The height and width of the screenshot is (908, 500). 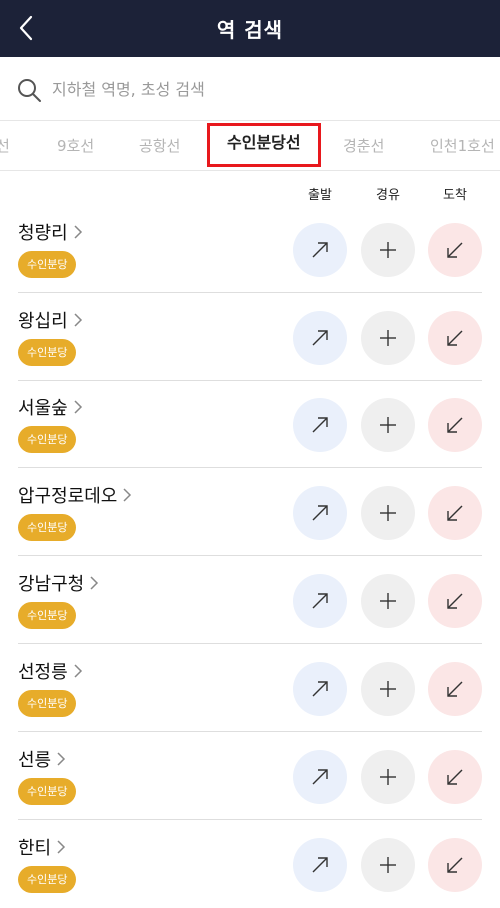 I want to click on tab-airport: 공항선, so click(x=159, y=145).